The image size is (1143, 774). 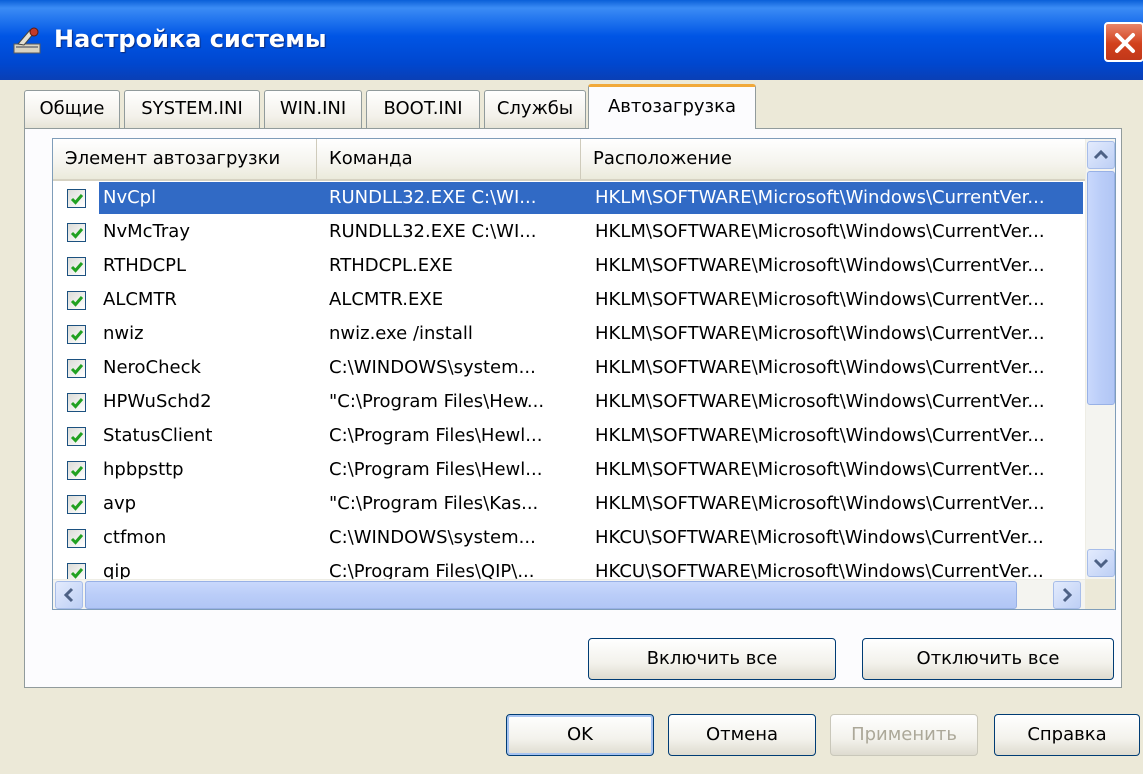 I want to click on vertical-scrollbar, so click(x=1100, y=359).